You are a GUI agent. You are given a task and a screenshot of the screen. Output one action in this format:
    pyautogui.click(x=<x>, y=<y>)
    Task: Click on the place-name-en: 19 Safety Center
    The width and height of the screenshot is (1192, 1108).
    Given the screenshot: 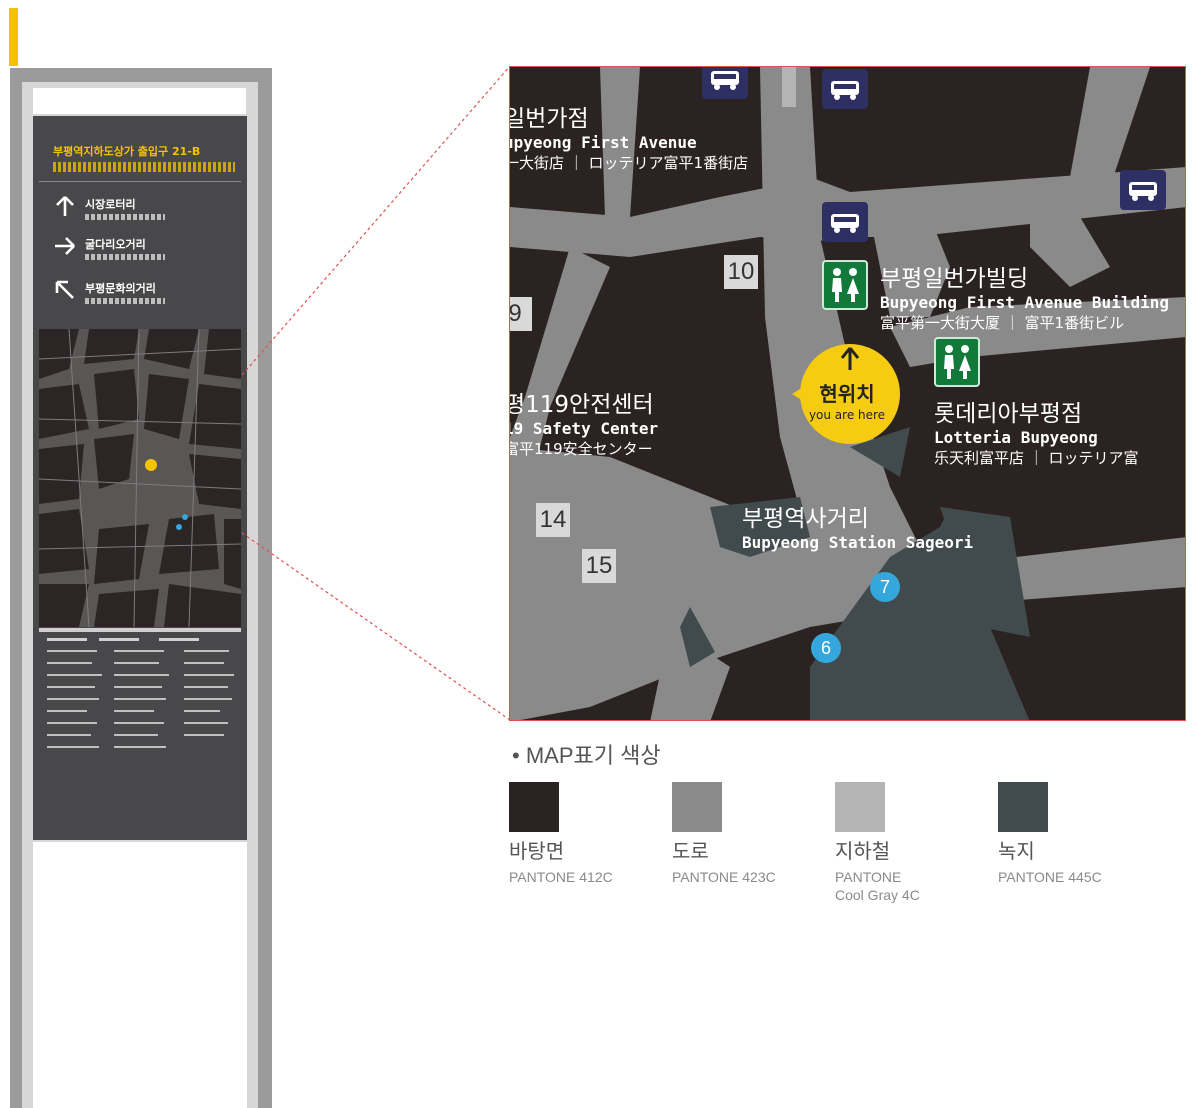 What is the action you would take?
    pyautogui.click(x=584, y=428)
    